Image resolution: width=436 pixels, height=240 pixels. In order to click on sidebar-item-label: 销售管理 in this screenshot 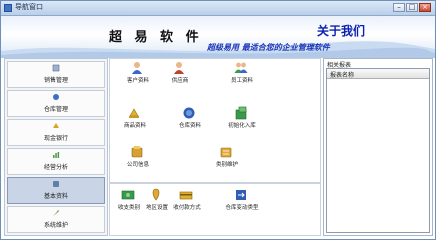, I will do `click(55, 80)`.